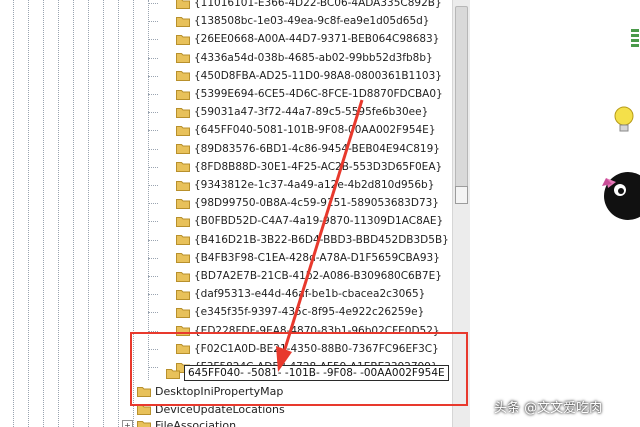 Image resolution: width=640 pixels, height=427 pixels. I want to click on tree-item-label: {B4FB3F98-C1EA-428d-A78A-D1F5659CBA93}, so click(317, 257).